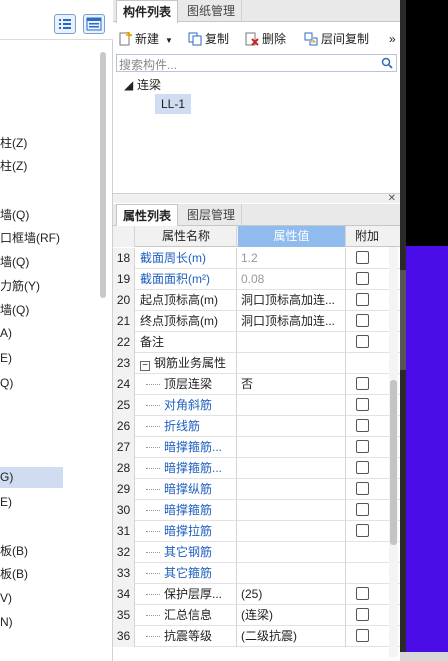  What do you see at coordinates (149, 84) in the screenshot?
I see `tree-group-lianliang: 连梁` at bounding box center [149, 84].